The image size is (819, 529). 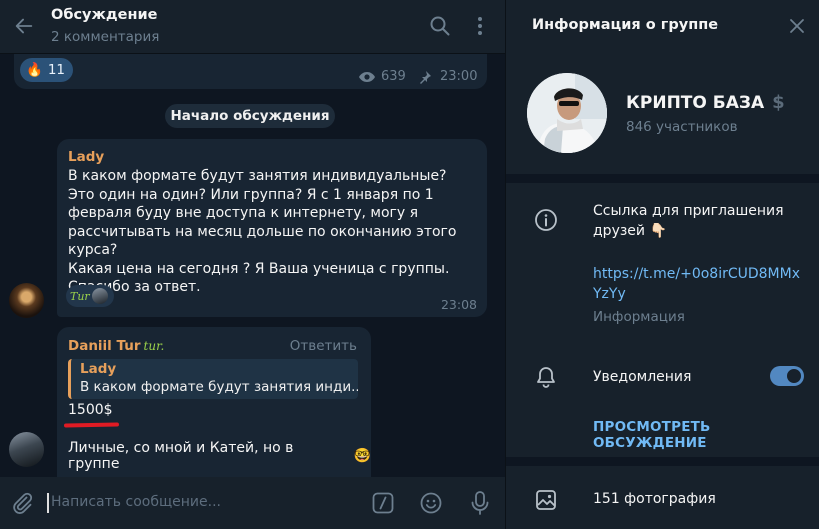 I want to click on group-name: КРИПТО БАЗА $, so click(x=705, y=102).